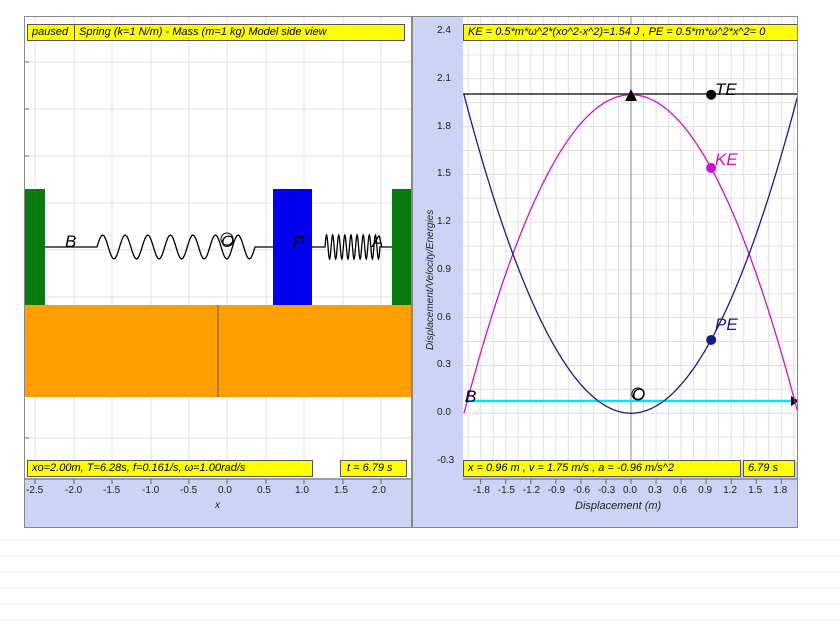 This screenshot has width=840, height=630. Describe the element at coordinates (481, 490) in the screenshot. I see `graph-x-tick-label: -1.8` at that location.